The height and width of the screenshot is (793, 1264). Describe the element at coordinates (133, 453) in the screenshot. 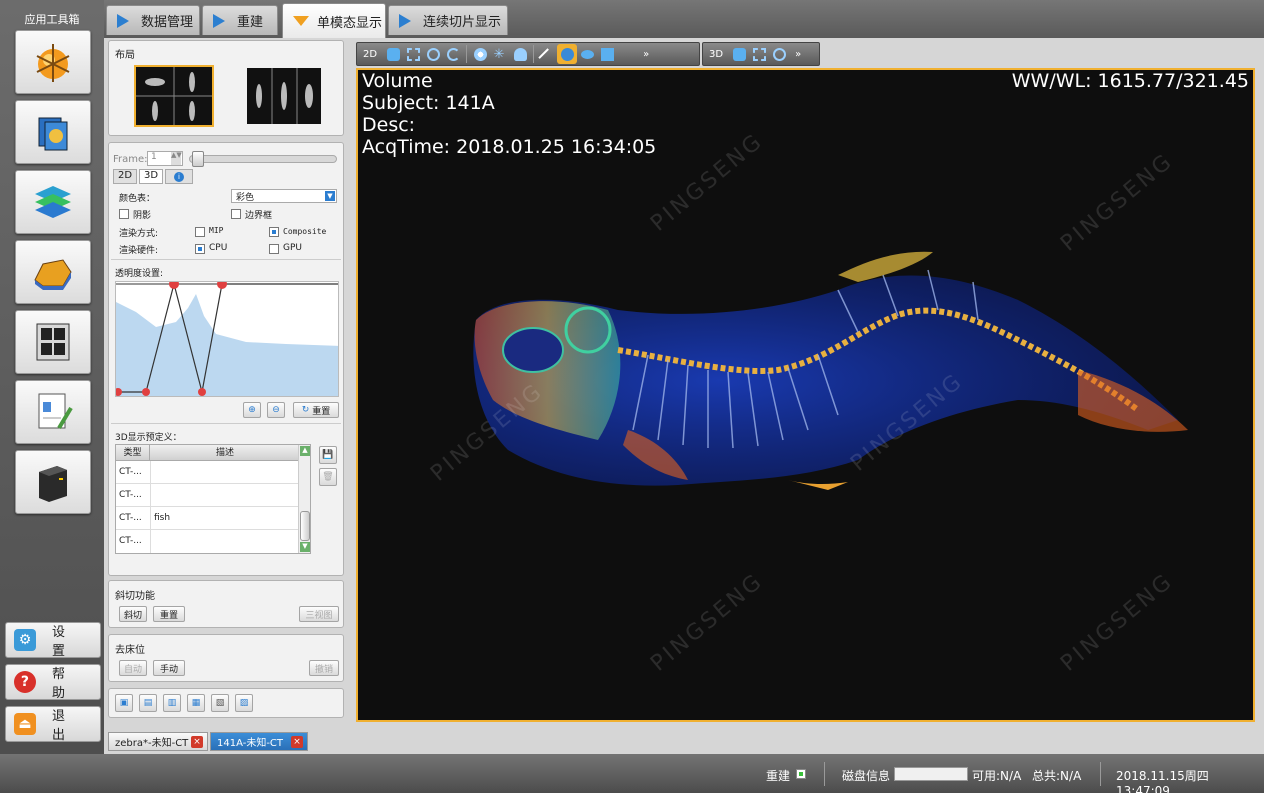

I see `column-header-type: 类型` at that location.